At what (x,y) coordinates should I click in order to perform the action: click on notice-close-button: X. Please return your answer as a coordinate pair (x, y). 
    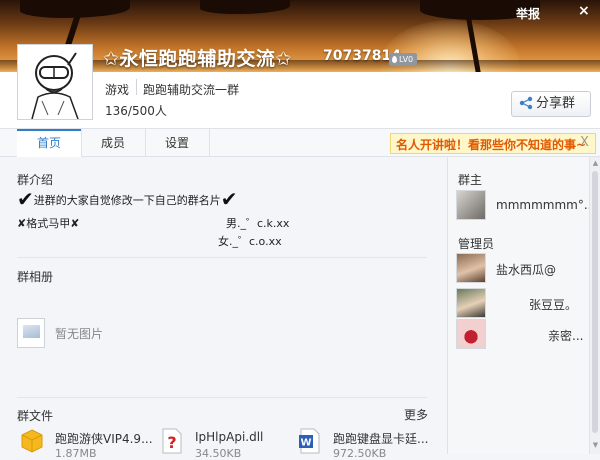
    Looking at the image, I should click on (584, 142).